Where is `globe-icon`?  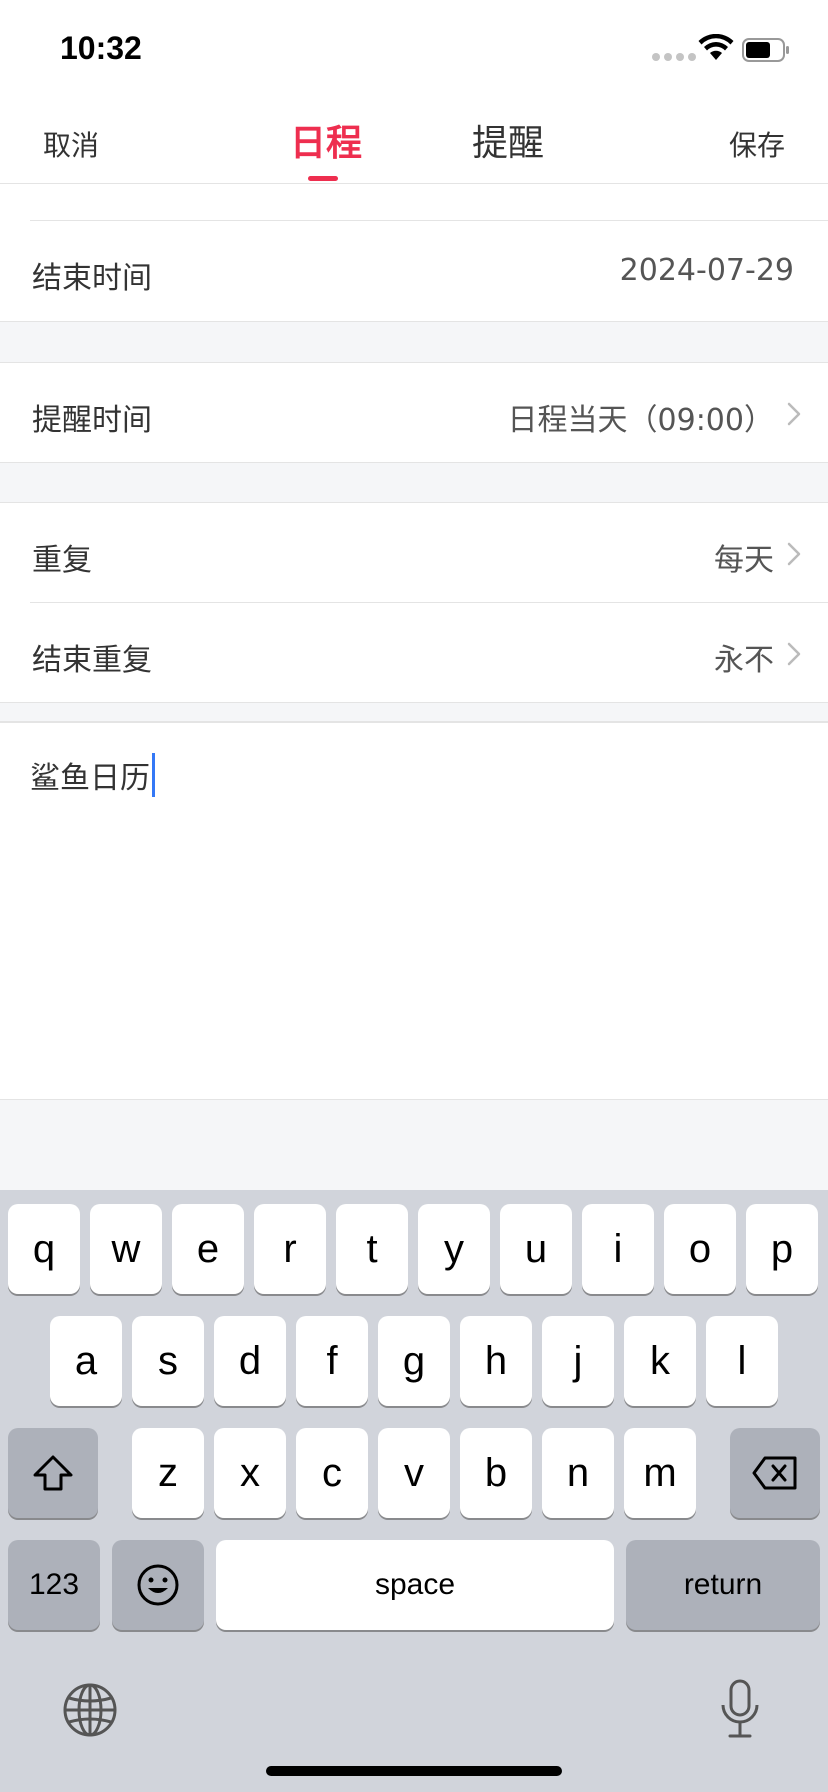 globe-icon is located at coordinates (90, 1710).